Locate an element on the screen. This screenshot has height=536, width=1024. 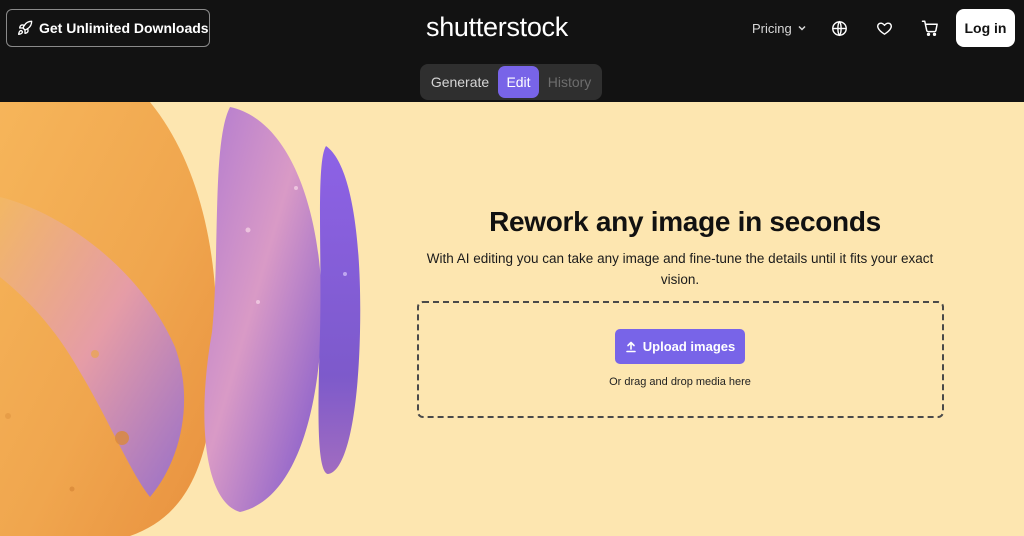
logo-text: shutterstock is located at coordinates (497, 26).